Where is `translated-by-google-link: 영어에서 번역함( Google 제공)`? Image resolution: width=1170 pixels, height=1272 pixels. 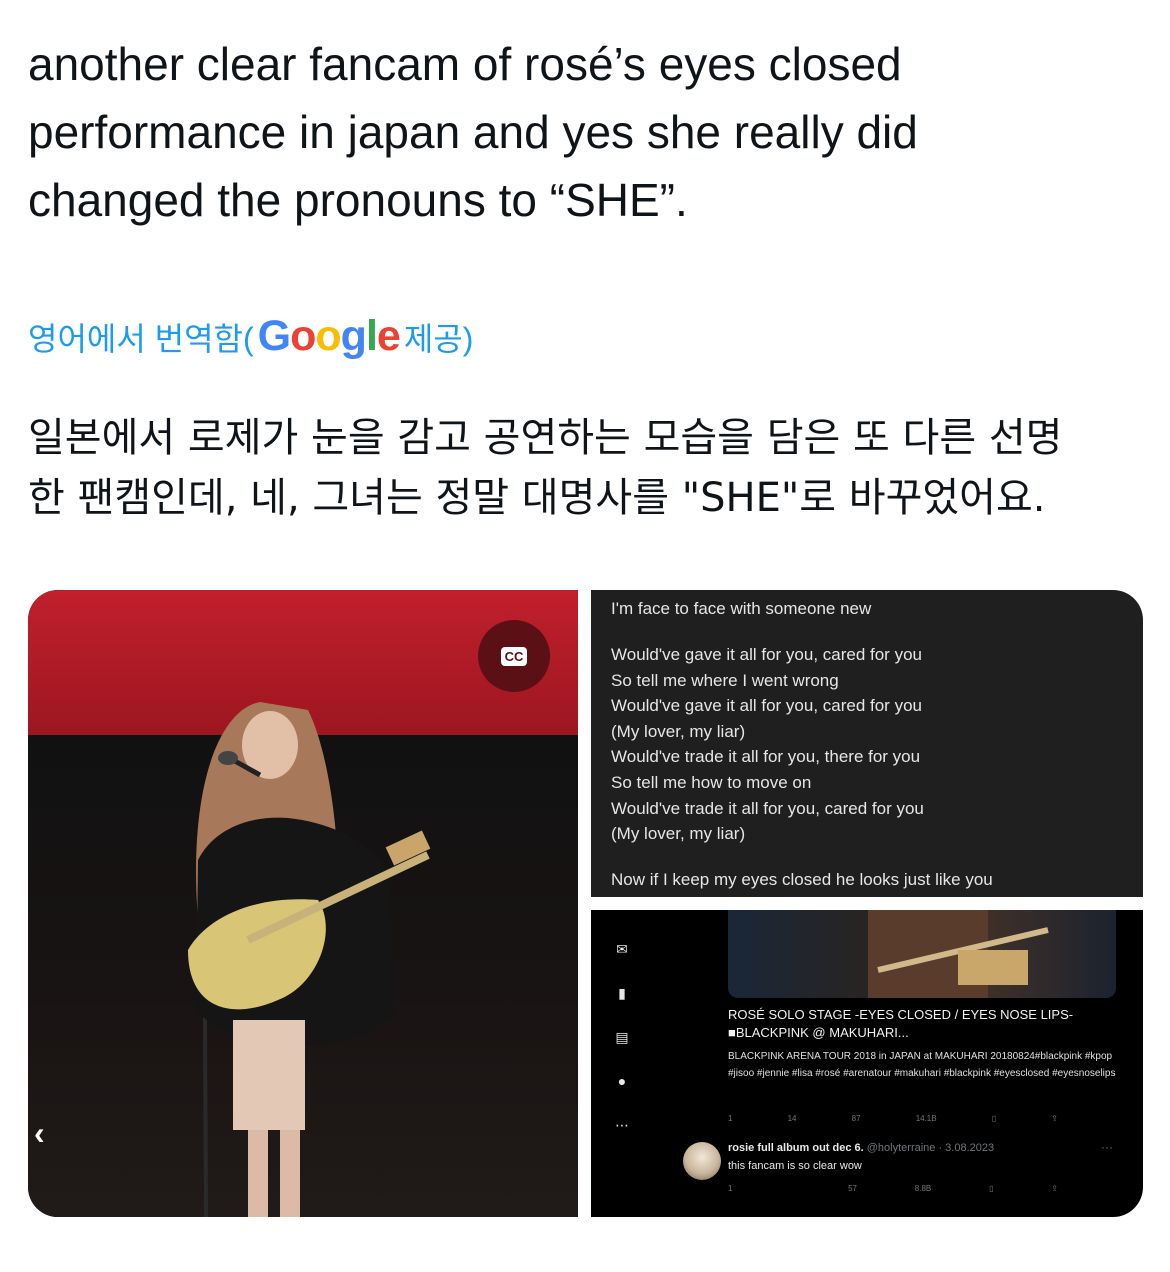
translated-by-google-link: 영어에서 번역함( Google 제공) is located at coordinates (250, 337).